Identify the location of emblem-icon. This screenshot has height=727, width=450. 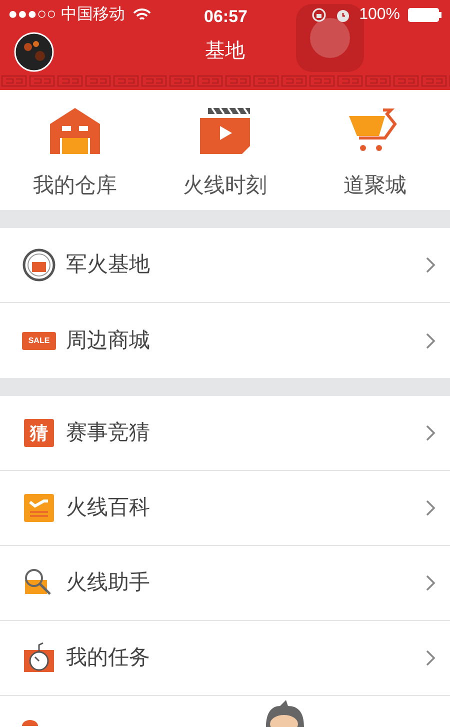
(39, 265).